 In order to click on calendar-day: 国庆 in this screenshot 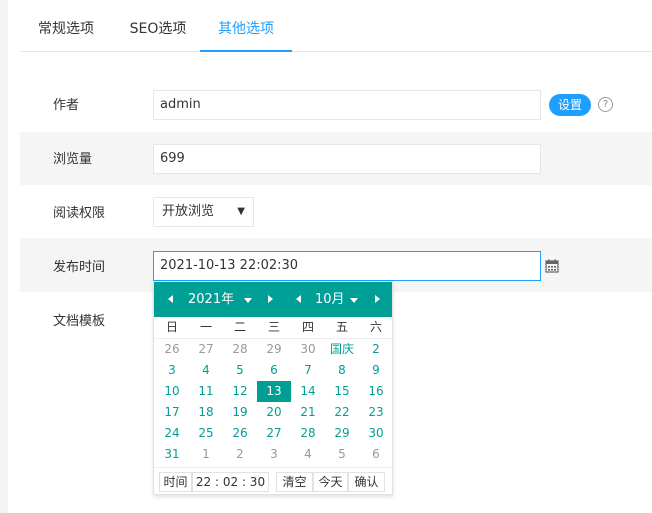, I will do `click(342, 349)`.